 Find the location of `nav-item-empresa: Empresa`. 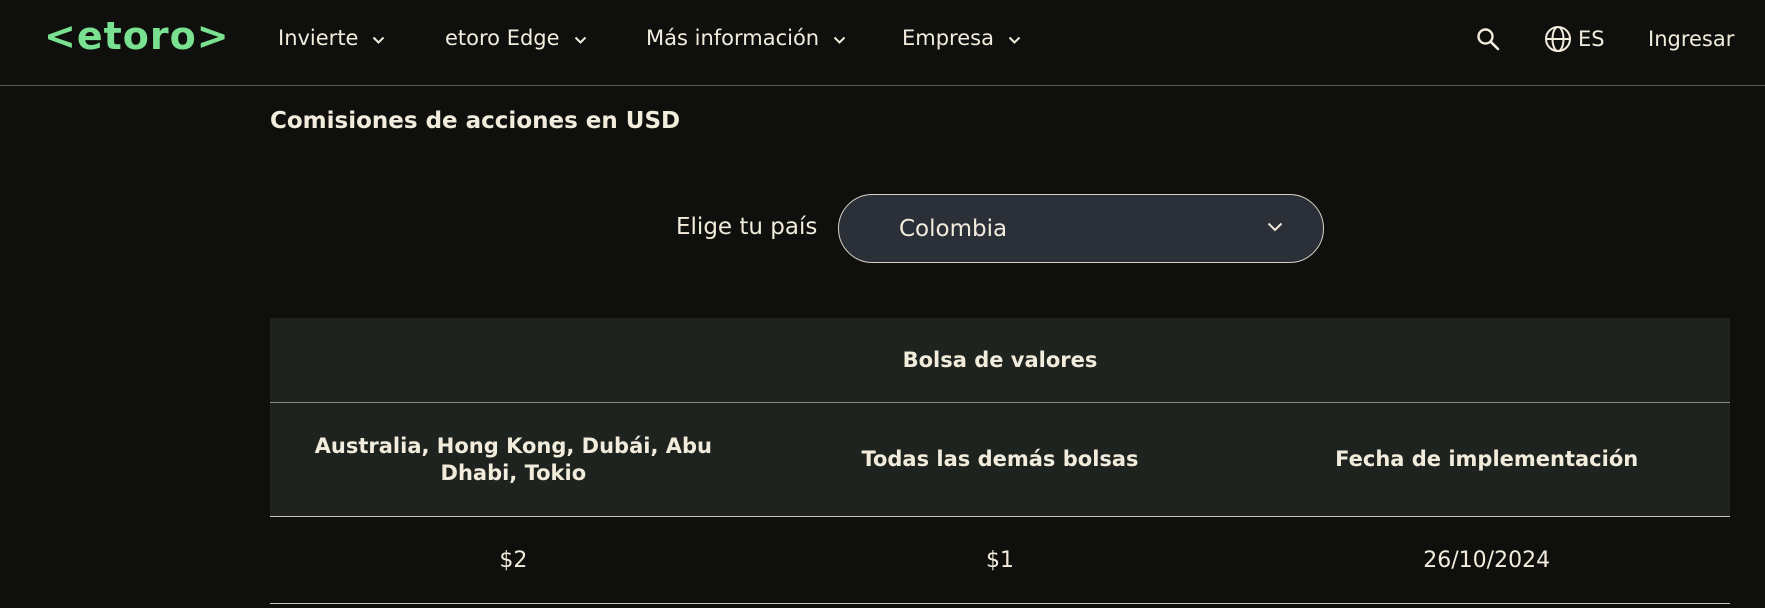

nav-item-empresa: Empresa is located at coordinates (961, 38).